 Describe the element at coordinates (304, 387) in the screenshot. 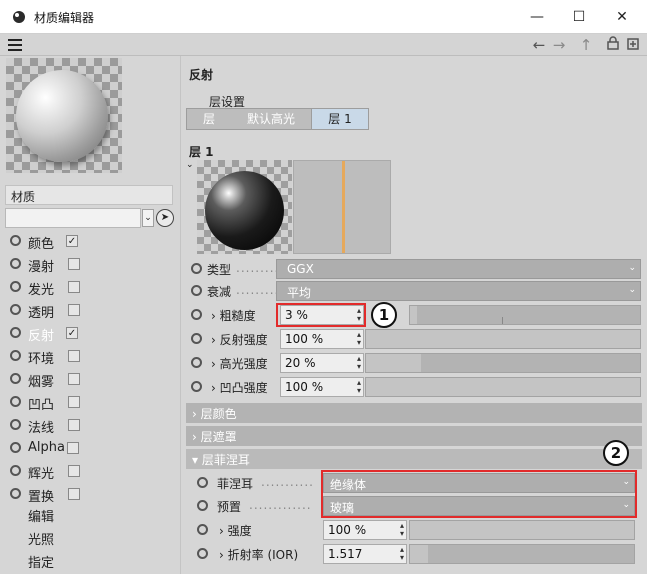

I see `bump-strength-value: 100 %` at that location.